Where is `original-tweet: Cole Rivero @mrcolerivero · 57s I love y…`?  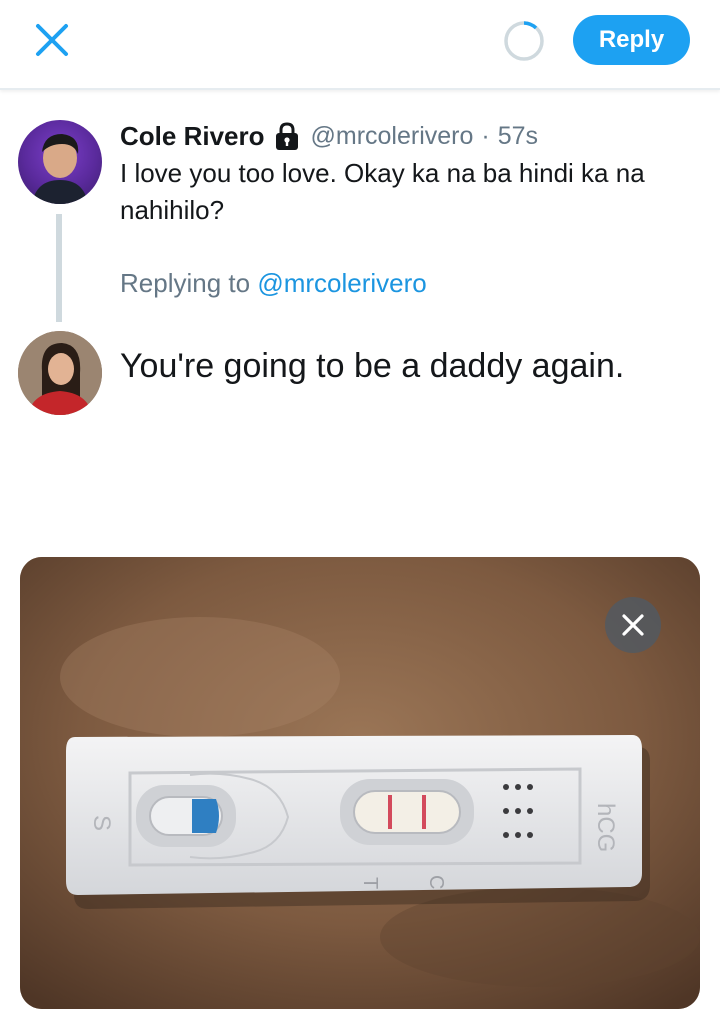
original-tweet: Cole Rivero @mrcolerivero · 57s I love y… is located at coordinates (410, 173).